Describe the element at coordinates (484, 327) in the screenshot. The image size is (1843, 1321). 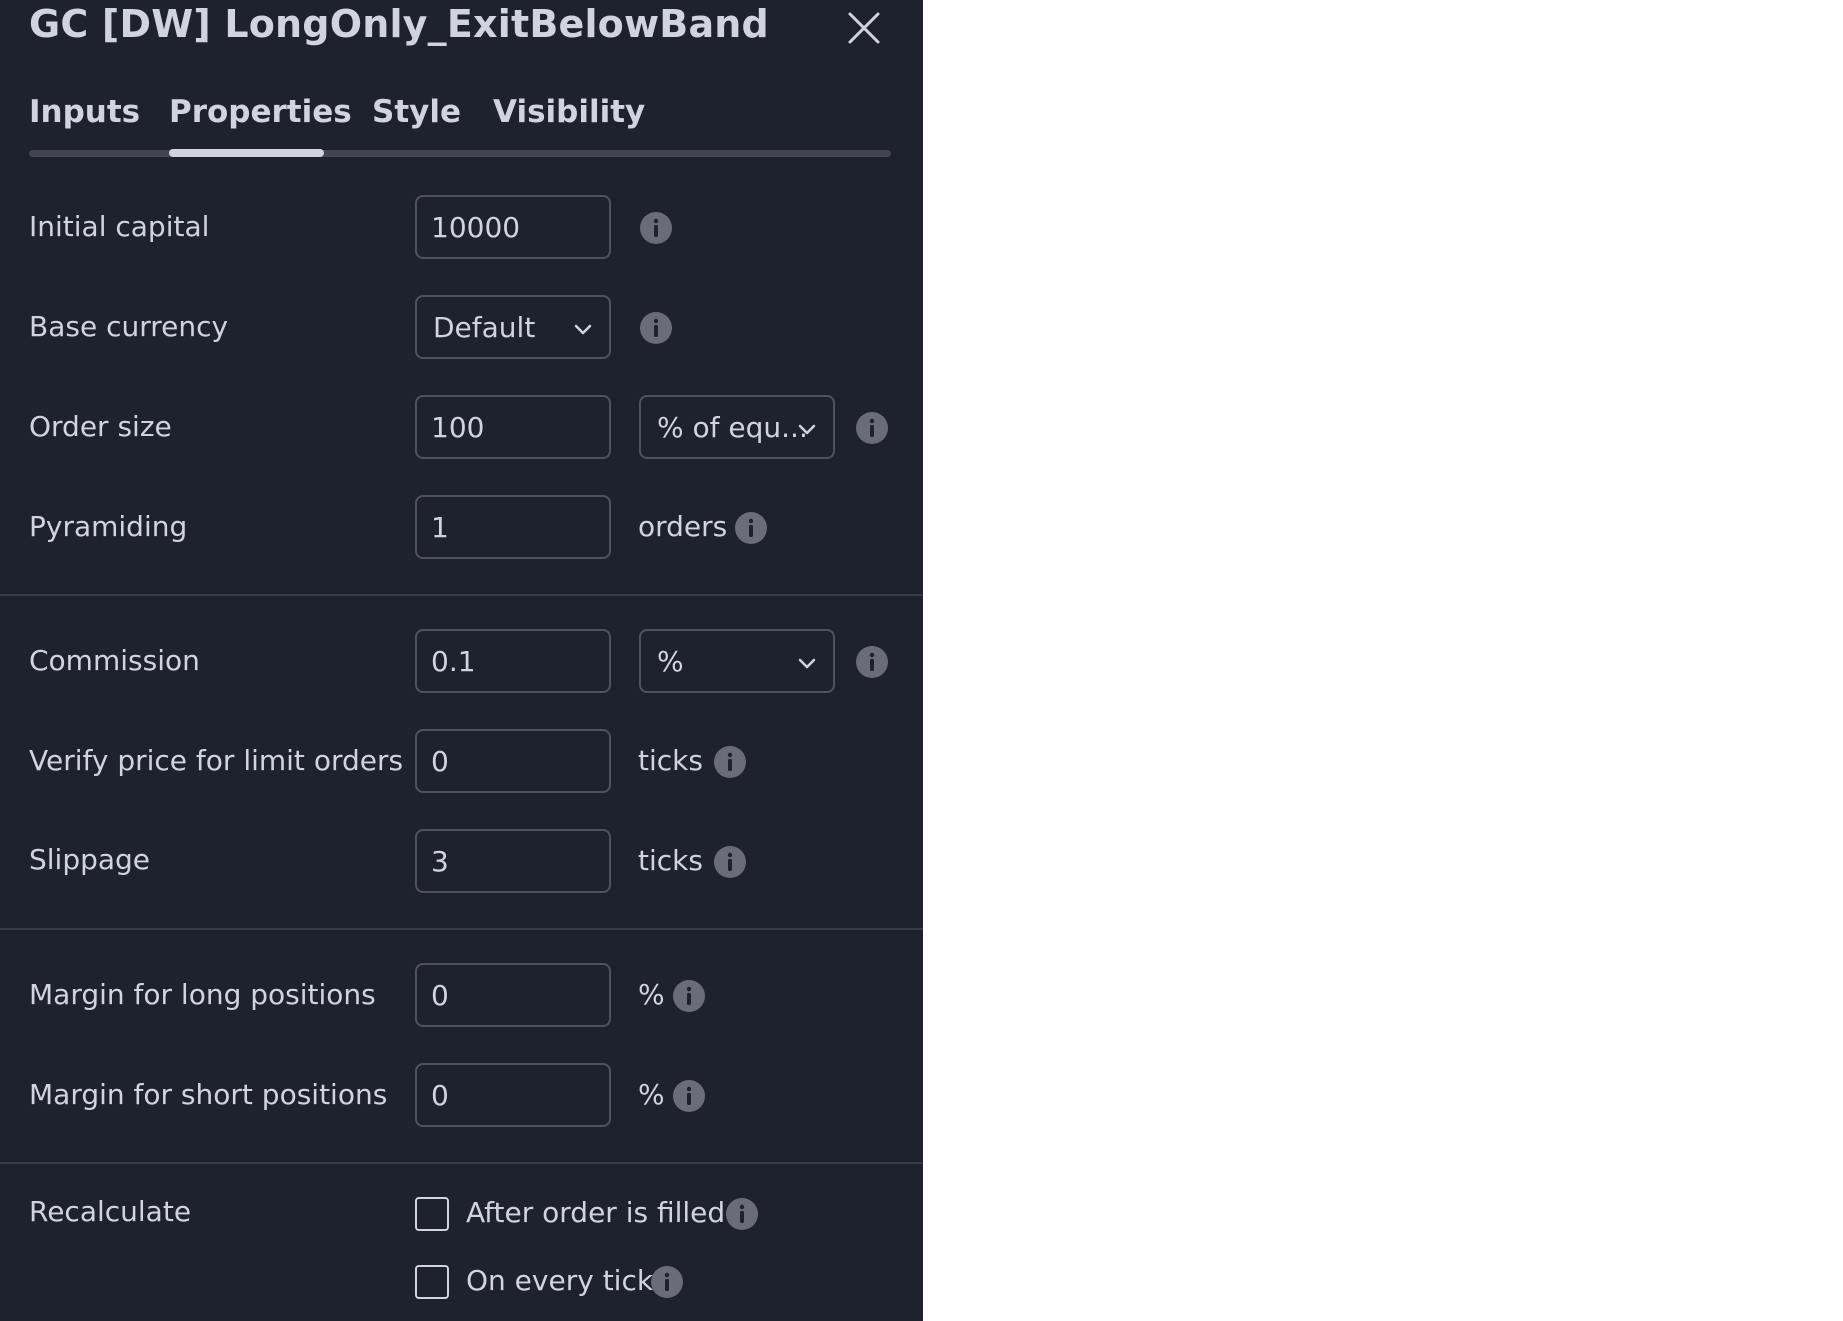
I see `base-currency-value: Default` at that location.